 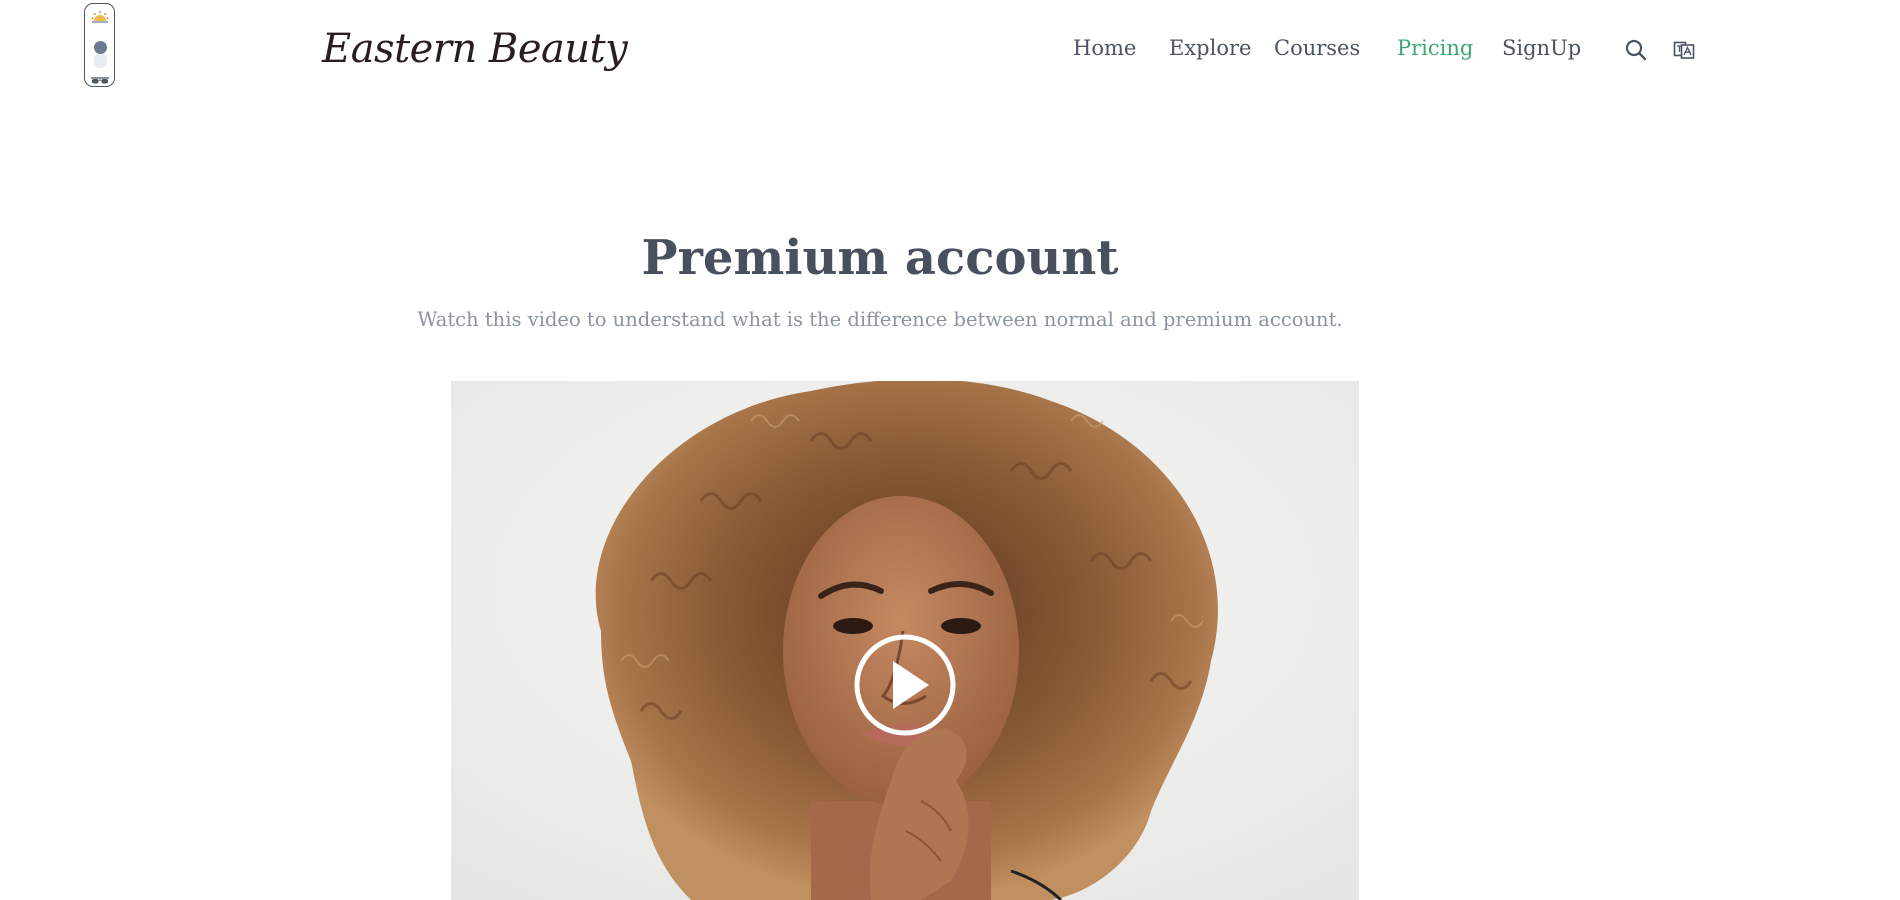 What do you see at coordinates (1684, 50) in the screenshot?
I see `translate-icon` at bounding box center [1684, 50].